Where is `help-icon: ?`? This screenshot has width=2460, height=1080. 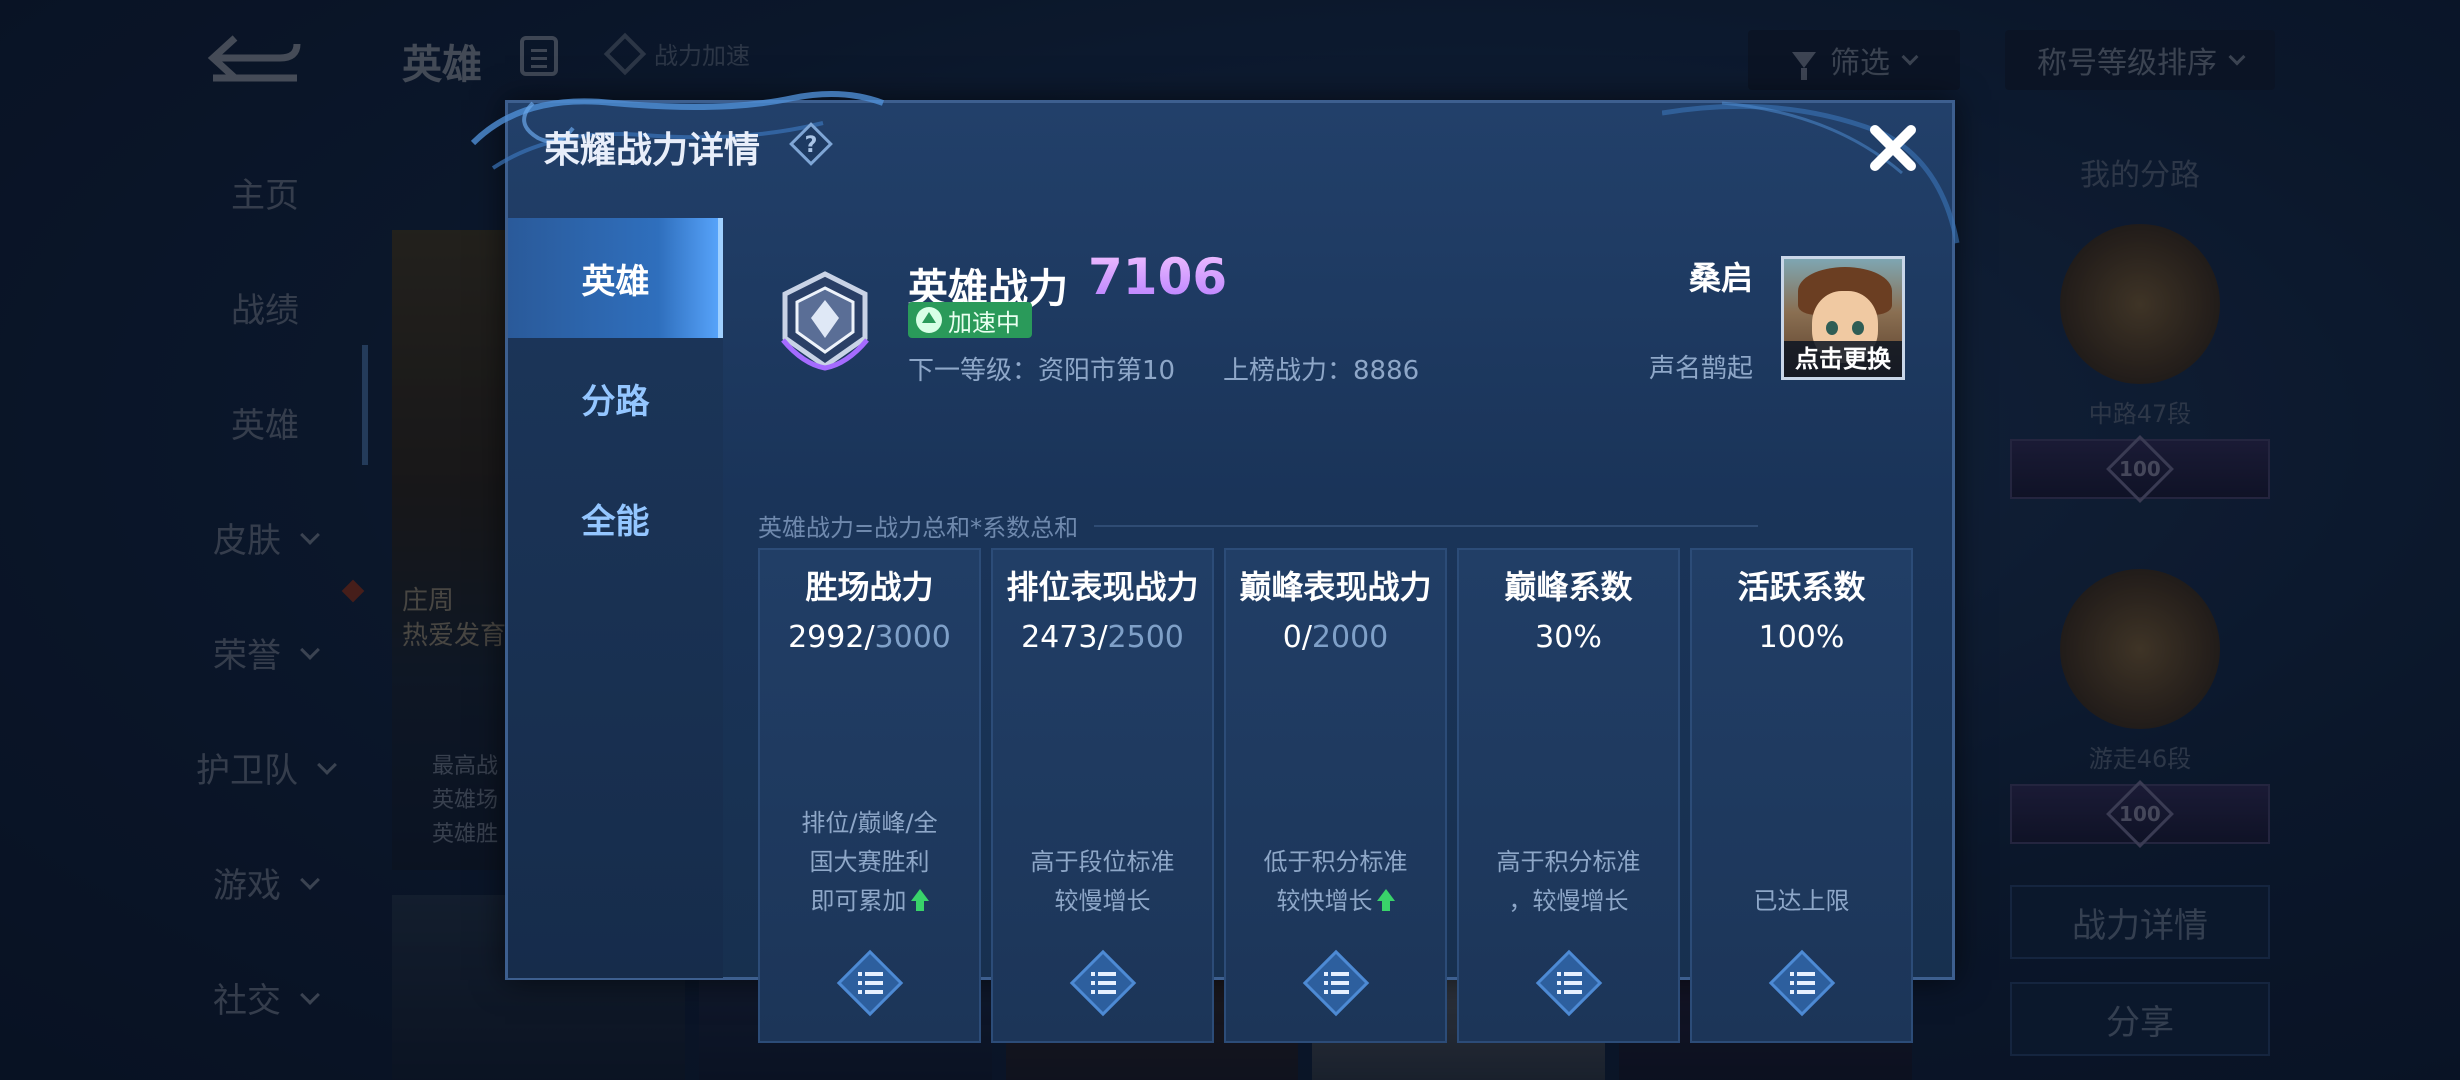 help-icon: ? is located at coordinates (811, 144).